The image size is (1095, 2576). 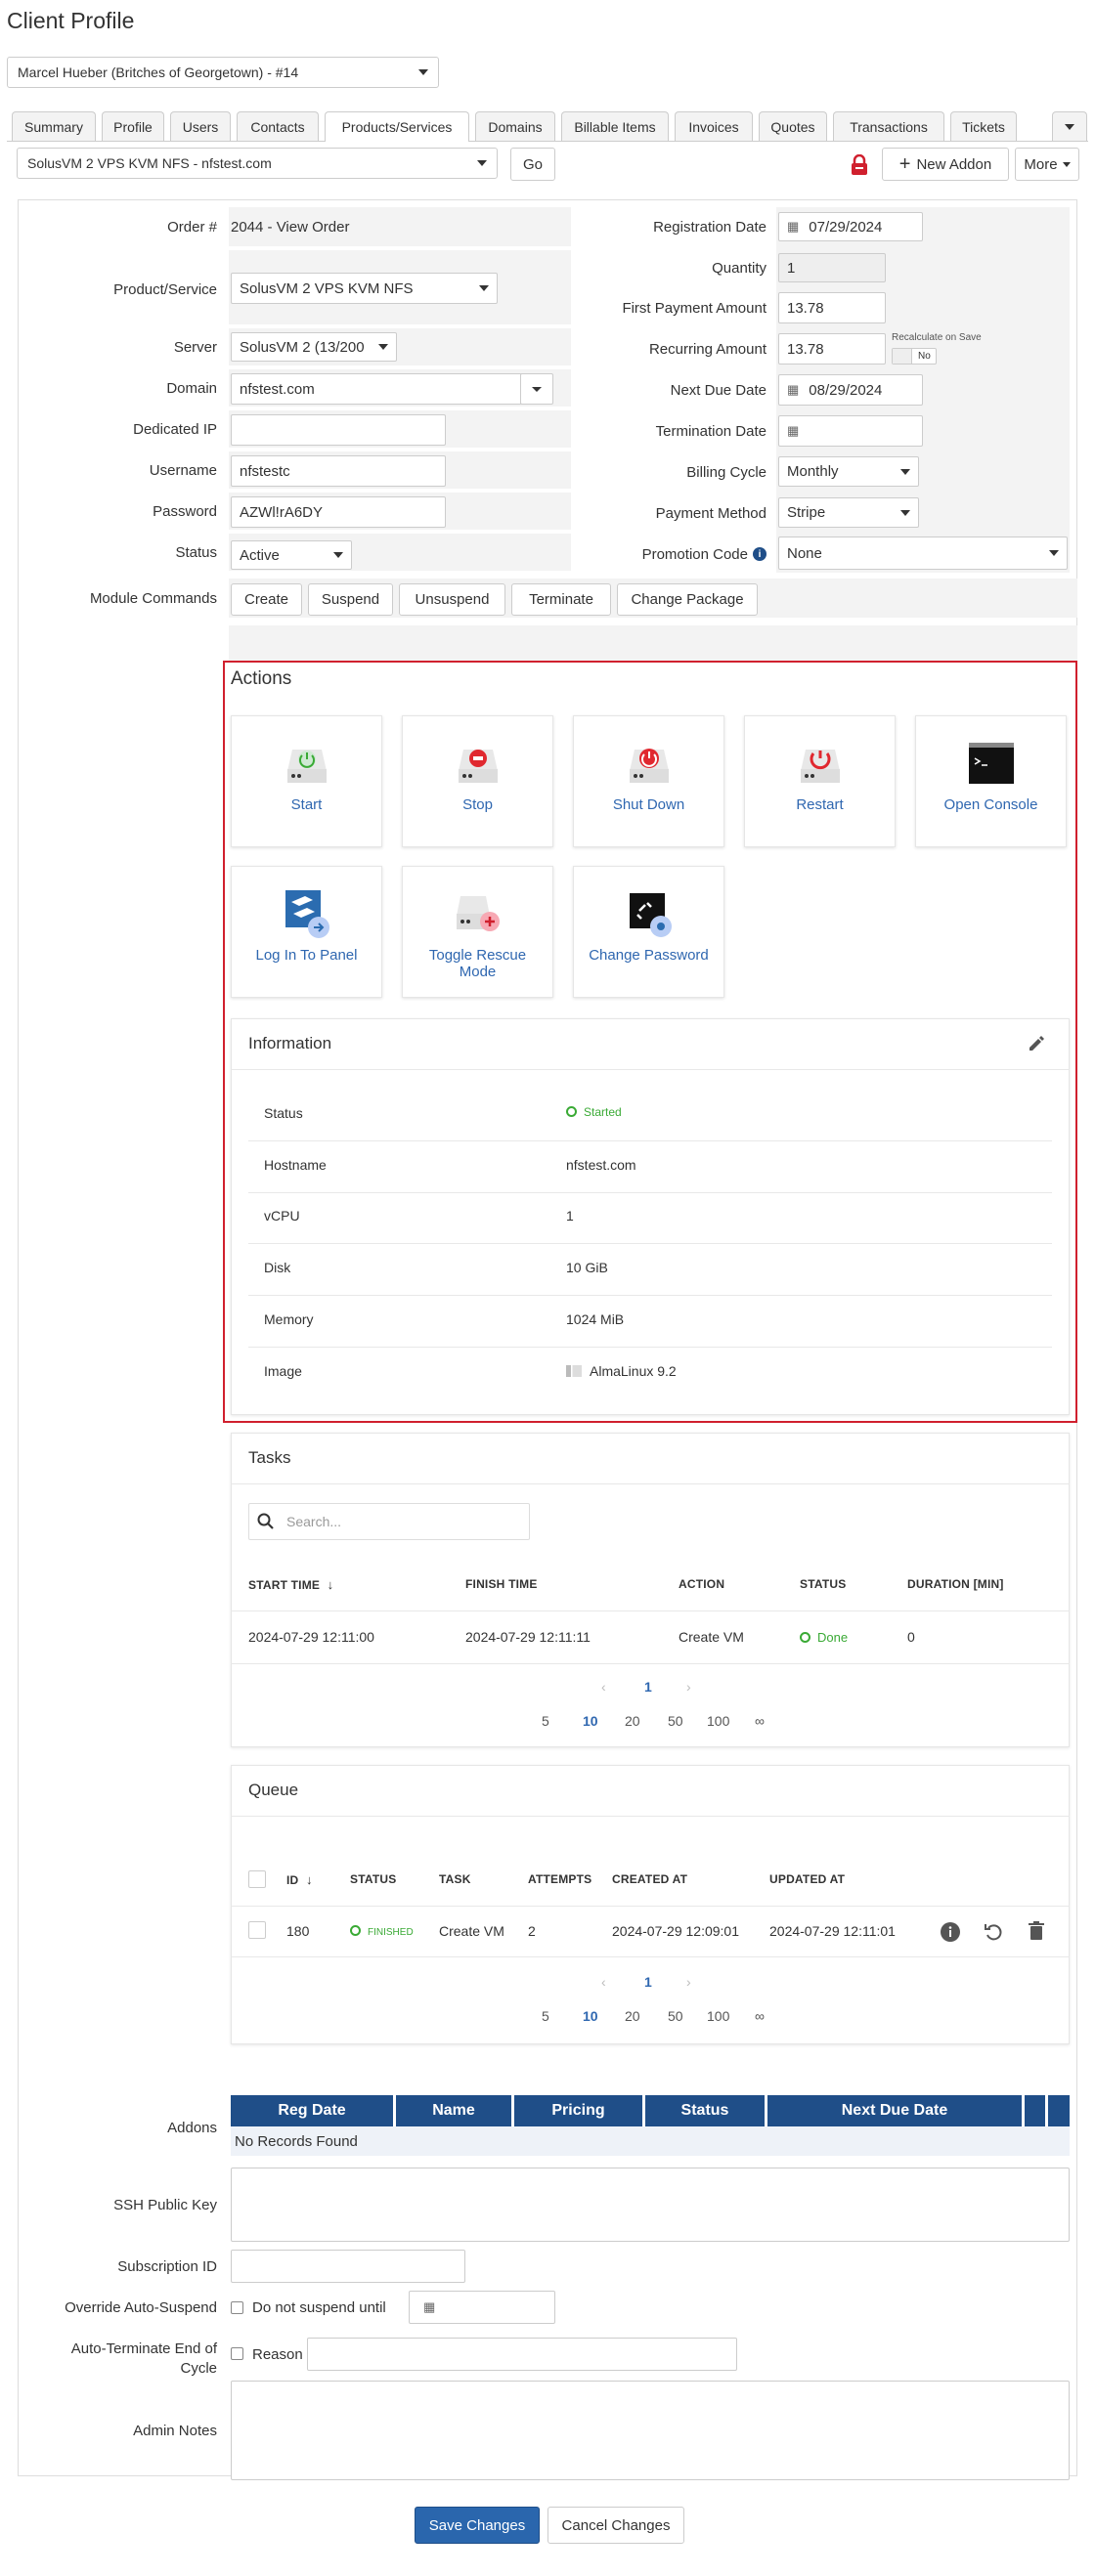 I want to click on info-icon: i, so click(x=759, y=554).